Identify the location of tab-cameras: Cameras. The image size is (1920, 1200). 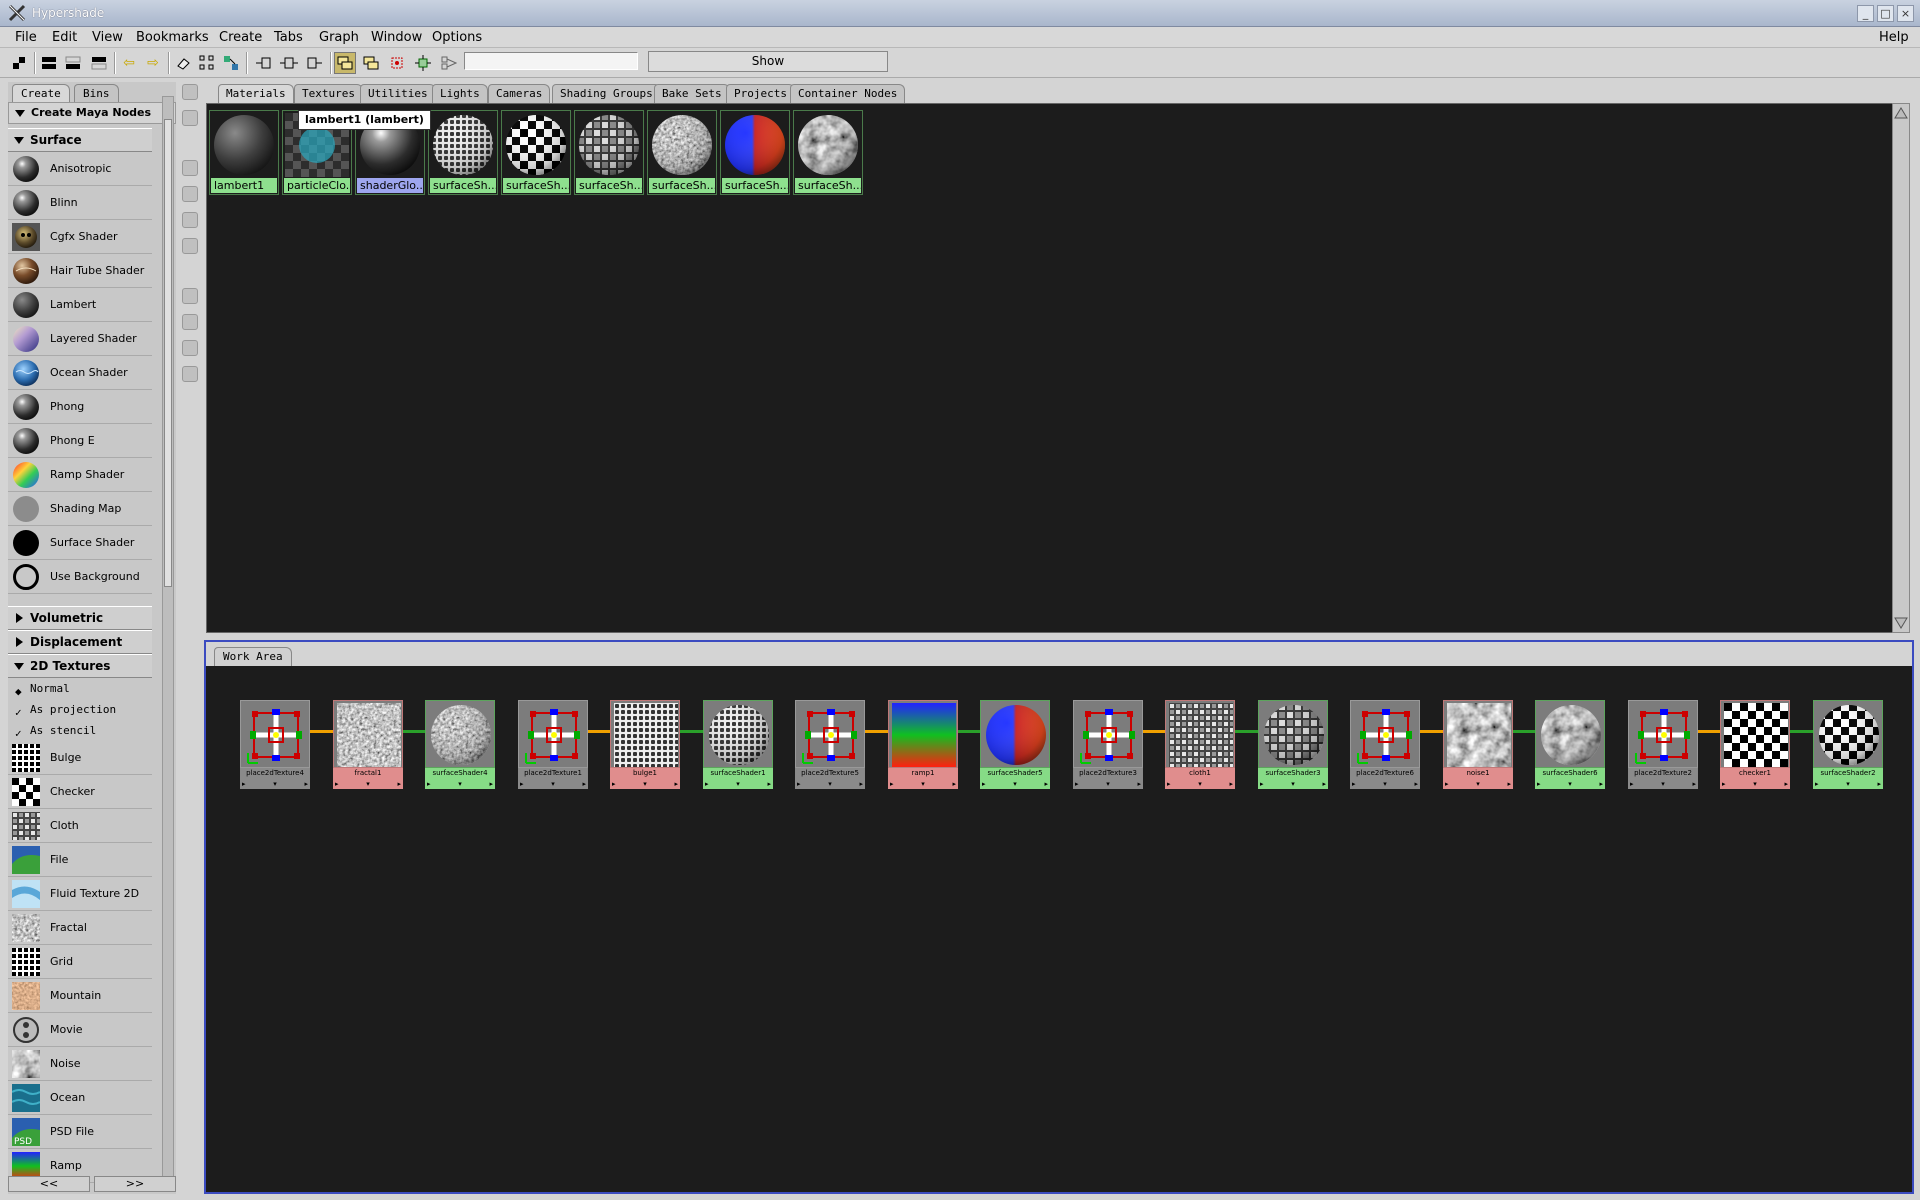
(519, 93).